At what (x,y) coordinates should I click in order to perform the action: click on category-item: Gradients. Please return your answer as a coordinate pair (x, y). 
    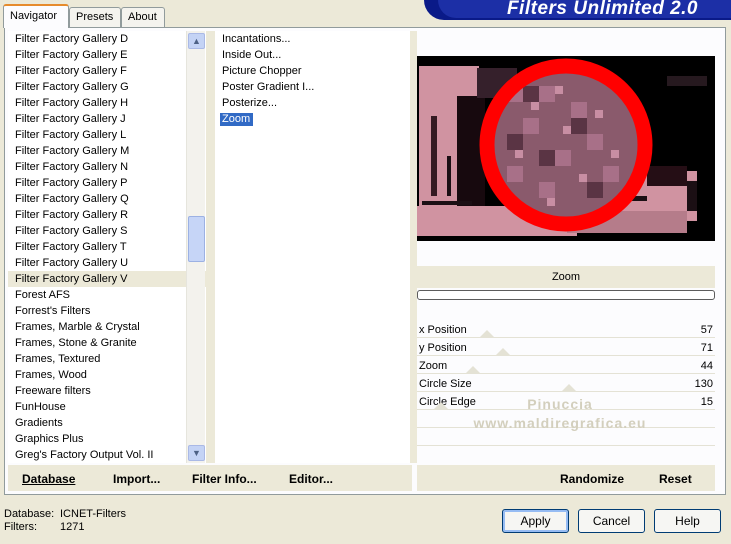
    Looking at the image, I should click on (107, 423).